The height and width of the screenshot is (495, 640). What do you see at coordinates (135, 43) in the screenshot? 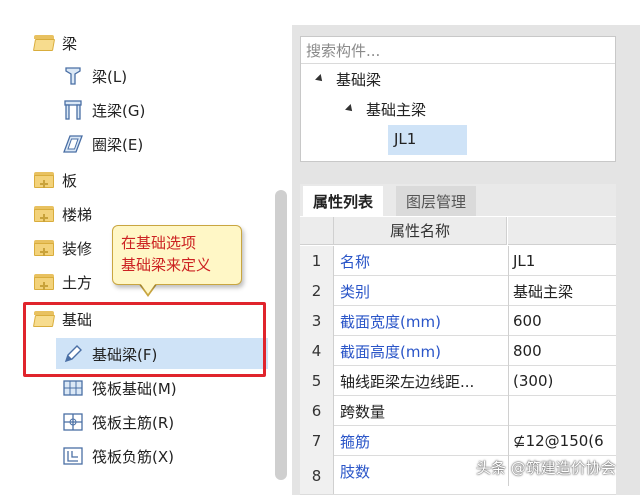
I see `tree-folder-beam: 梁` at bounding box center [135, 43].